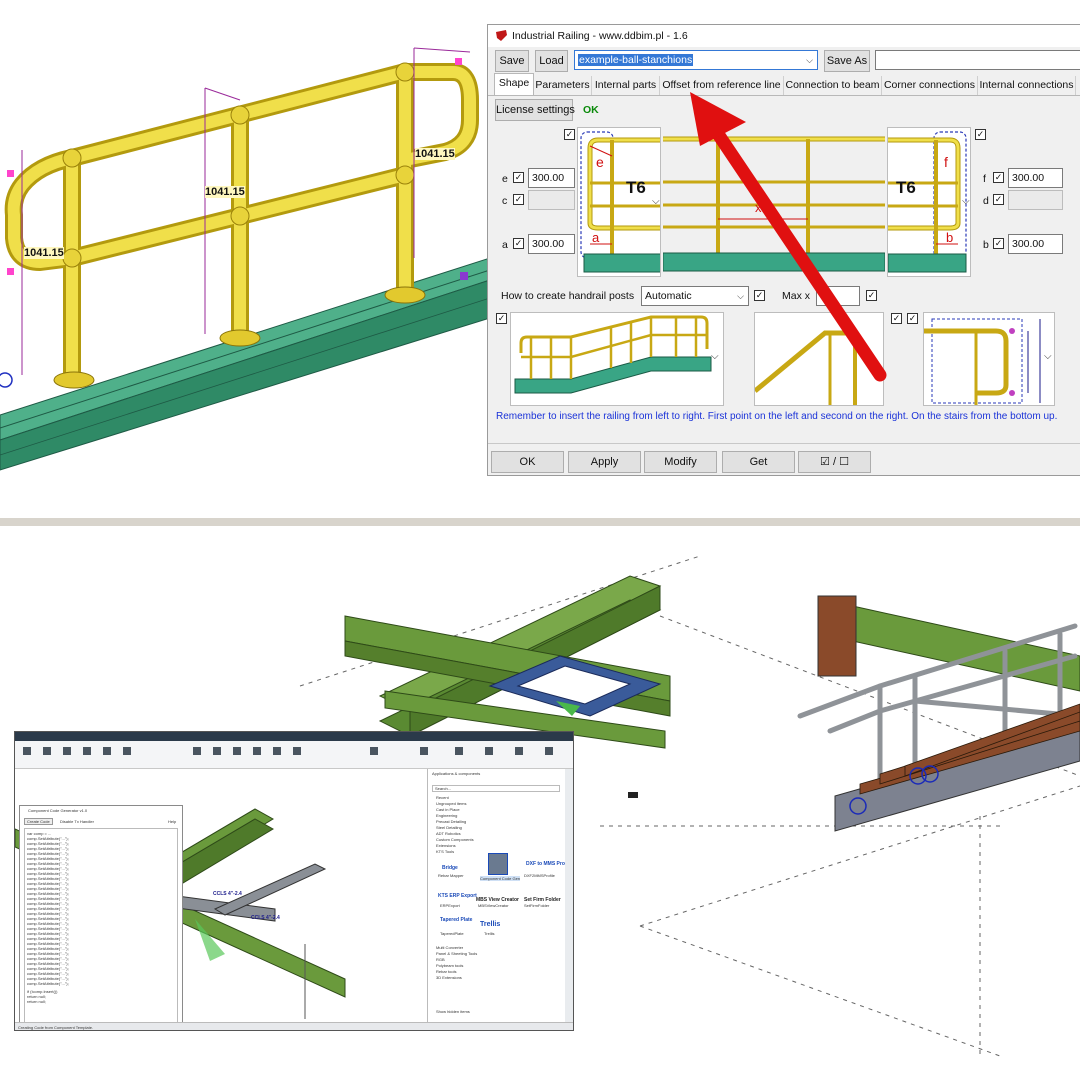 The width and height of the screenshot is (1080, 1080). I want to click on app-tile-mbs-sub: MBSViewCreator, so click(493, 905).